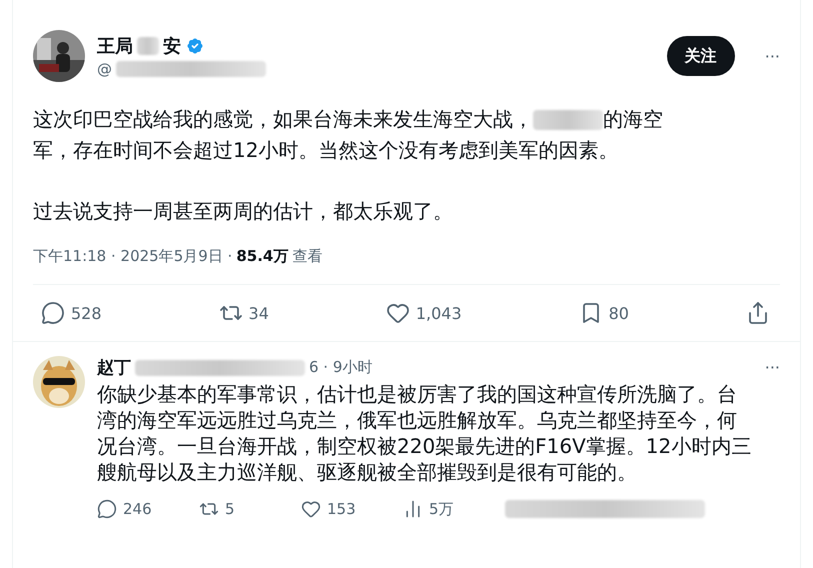  Describe the element at coordinates (71, 313) in the screenshot. I see `reply-button: 528` at that location.